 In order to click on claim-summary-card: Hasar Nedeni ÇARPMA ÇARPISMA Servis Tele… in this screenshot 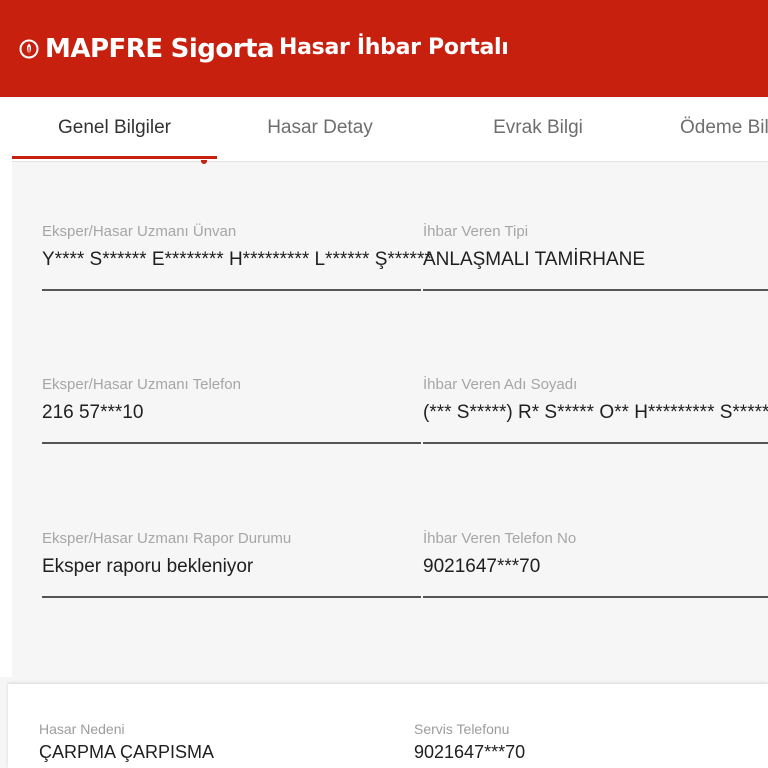, I will do `click(388, 726)`.